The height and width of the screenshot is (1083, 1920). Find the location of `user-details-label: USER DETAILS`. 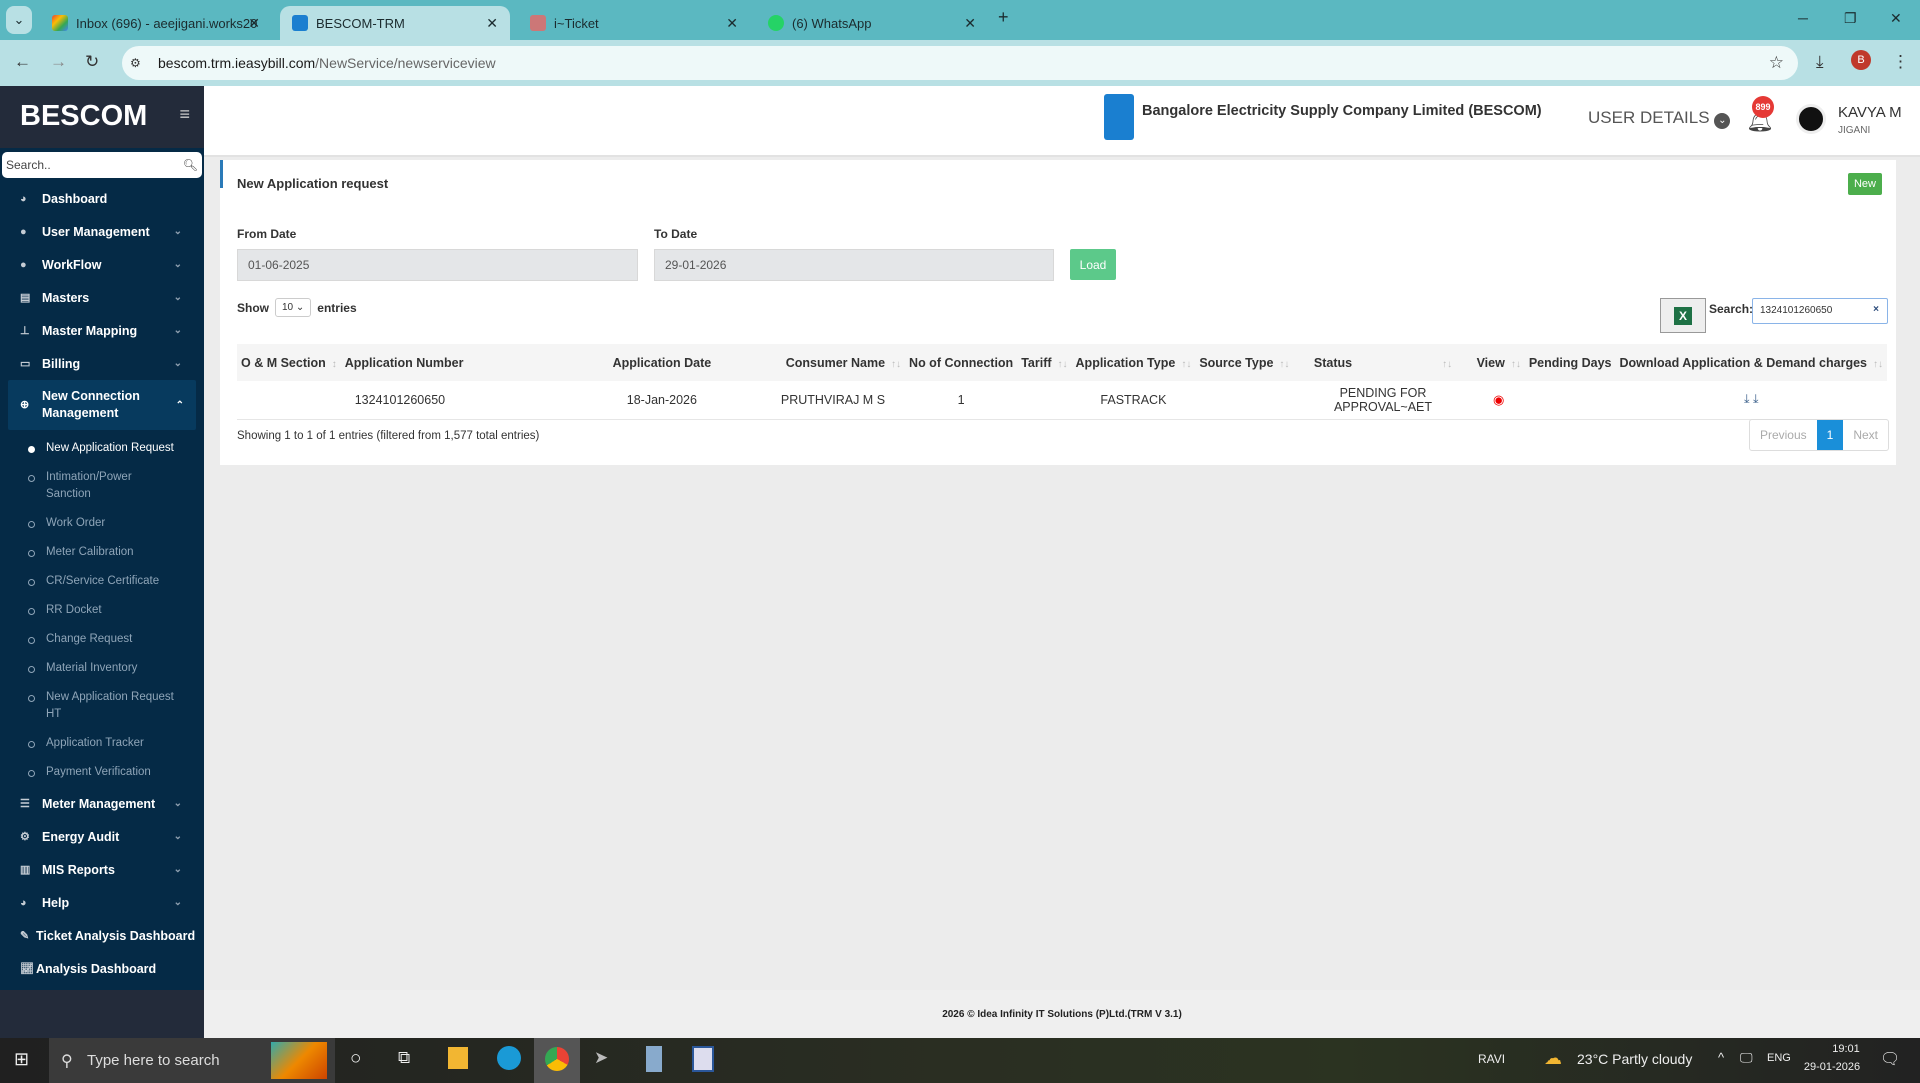

user-details-label: USER DETAILS is located at coordinates (1649, 117).